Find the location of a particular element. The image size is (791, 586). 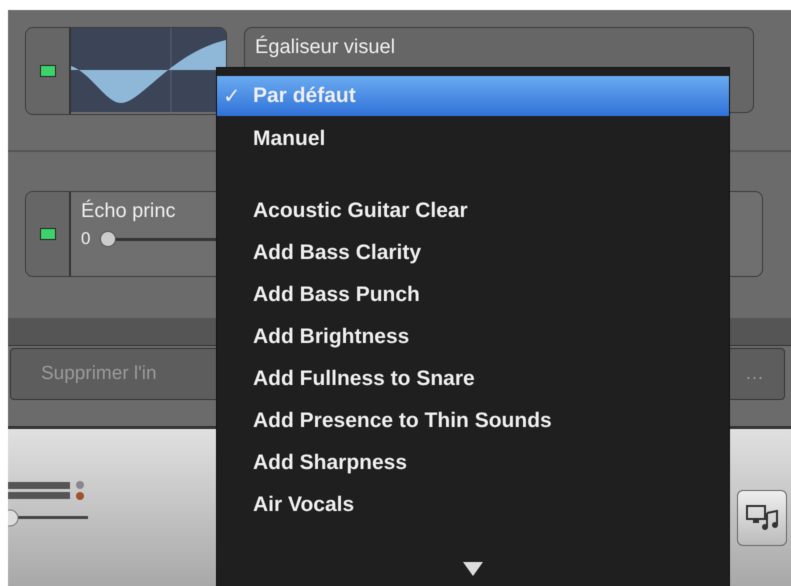

plugin-name: Écho princ is located at coordinates (128, 211).